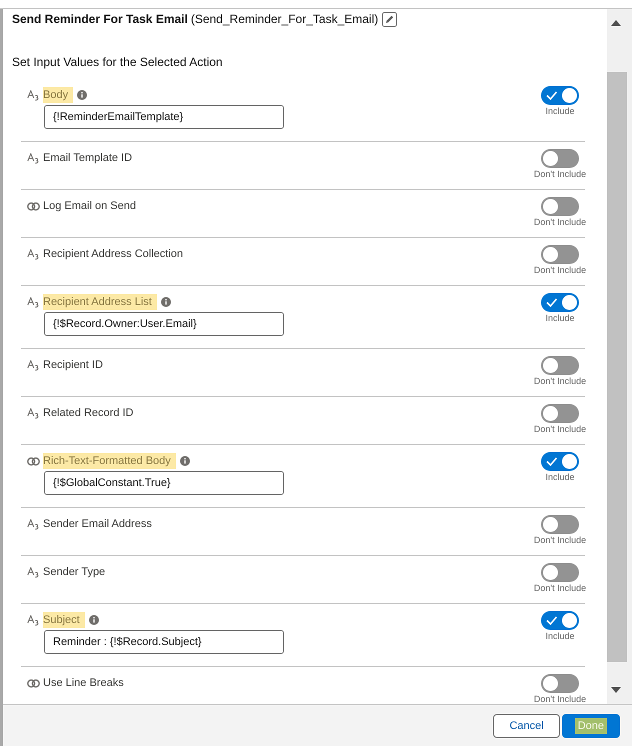 The image size is (632, 746). I want to click on field-label: Recipient ID, so click(73, 365).